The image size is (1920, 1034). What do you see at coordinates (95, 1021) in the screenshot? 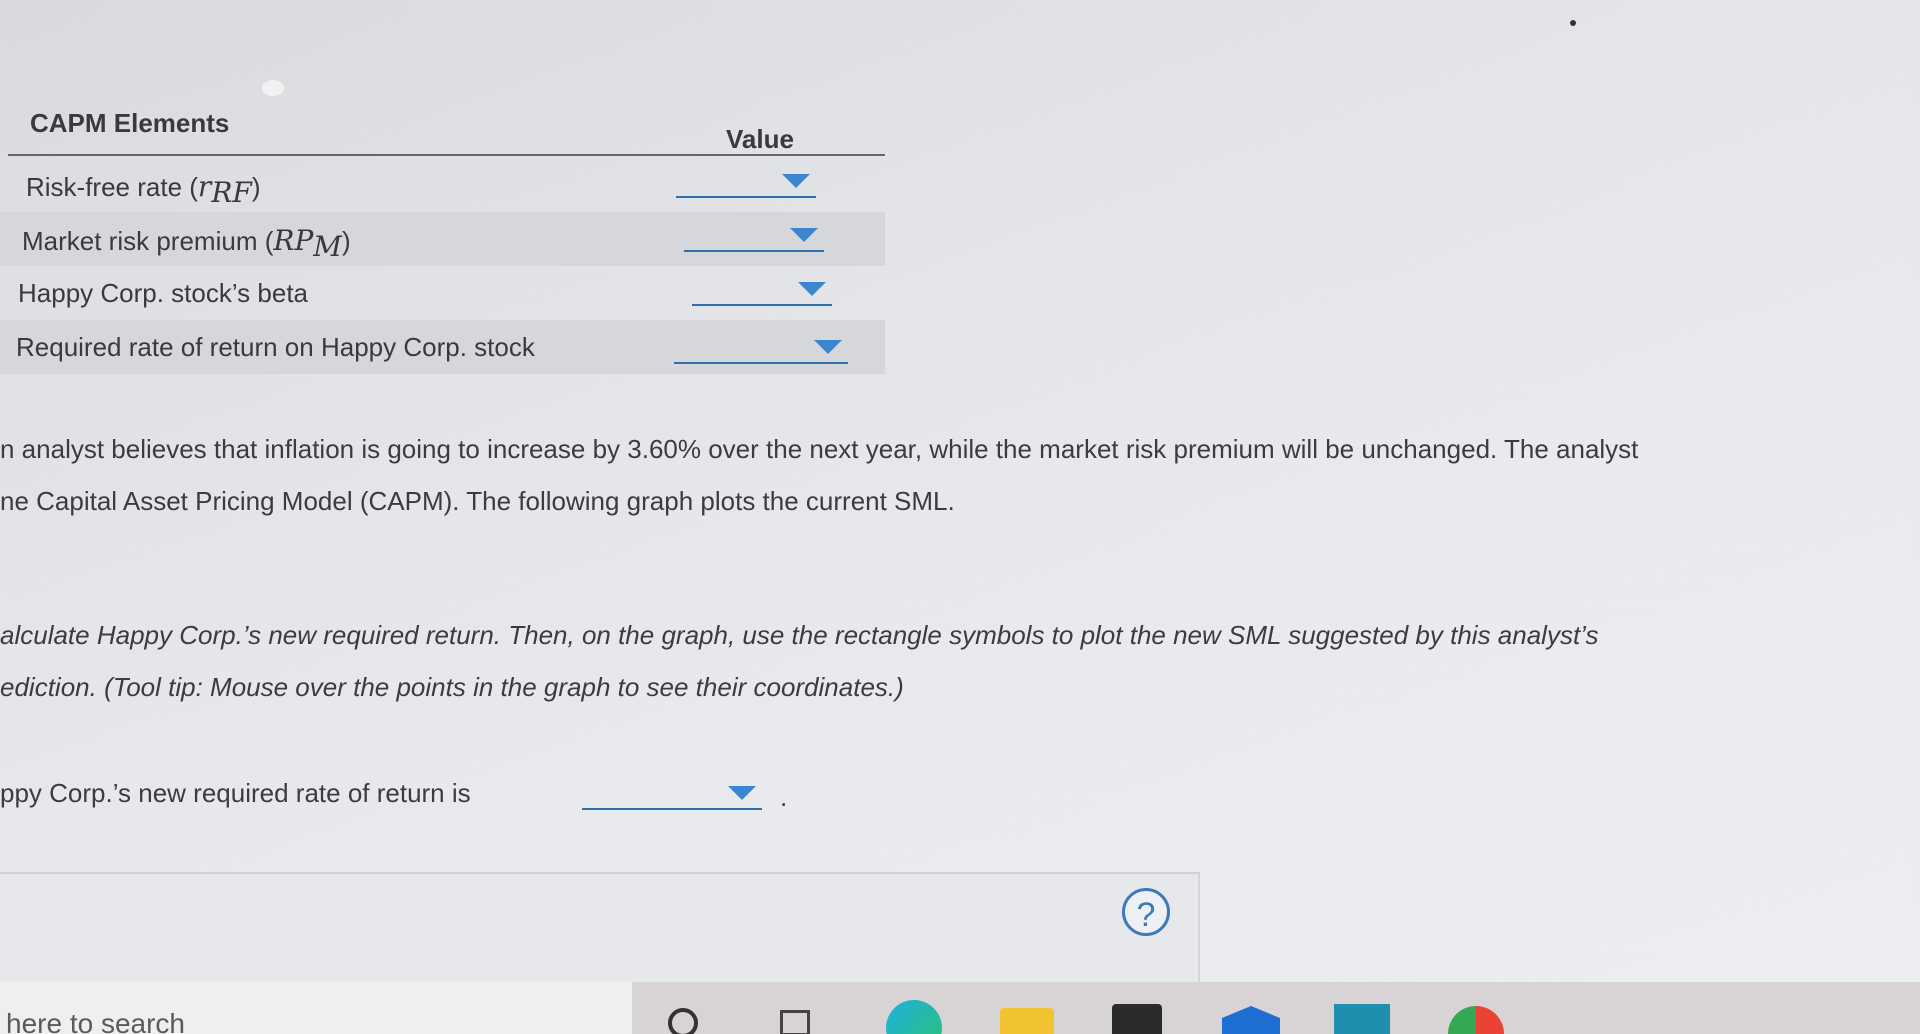
I see `search-placeholder: here to search` at bounding box center [95, 1021].